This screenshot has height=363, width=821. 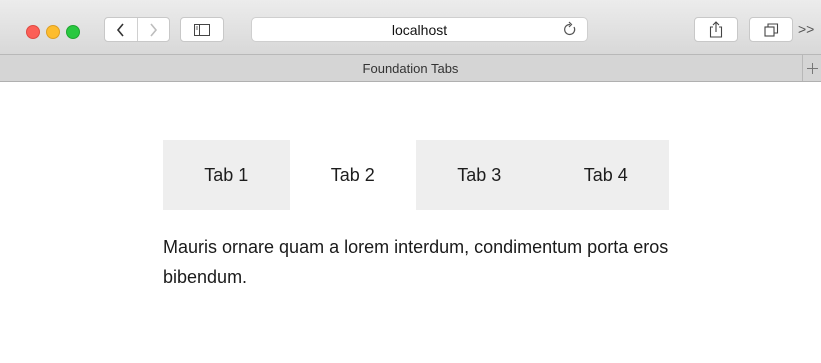 I want to click on navigation-buttons, so click(x=137, y=29).